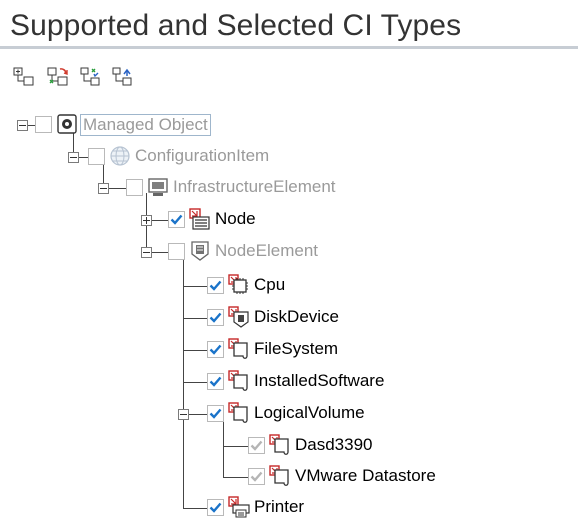 Image resolution: width=578 pixels, height=523 pixels. Describe the element at coordinates (158, 187) in the screenshot. I see `infrastructure-element-icon` at that location.